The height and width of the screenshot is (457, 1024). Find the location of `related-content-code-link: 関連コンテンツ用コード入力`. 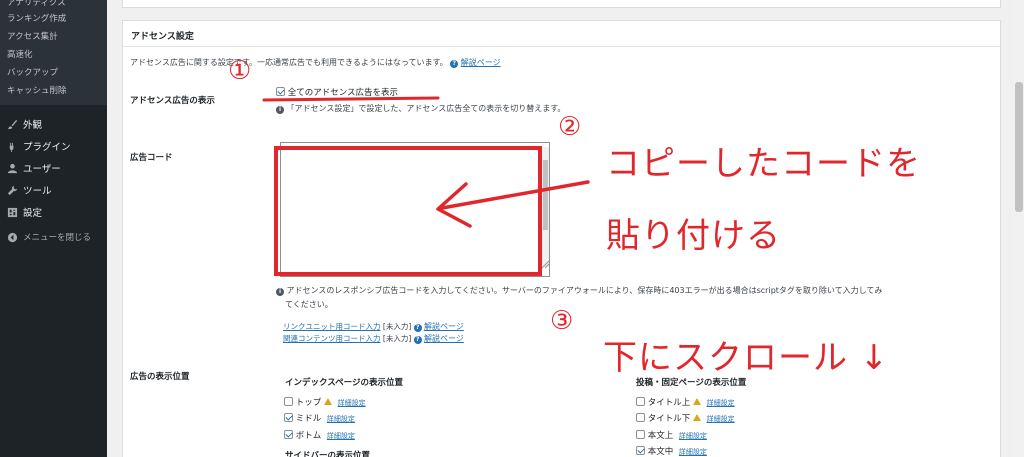

related-content-code-link: 関連コンテンツ用コード入力 is located at coordinates (332, 338).